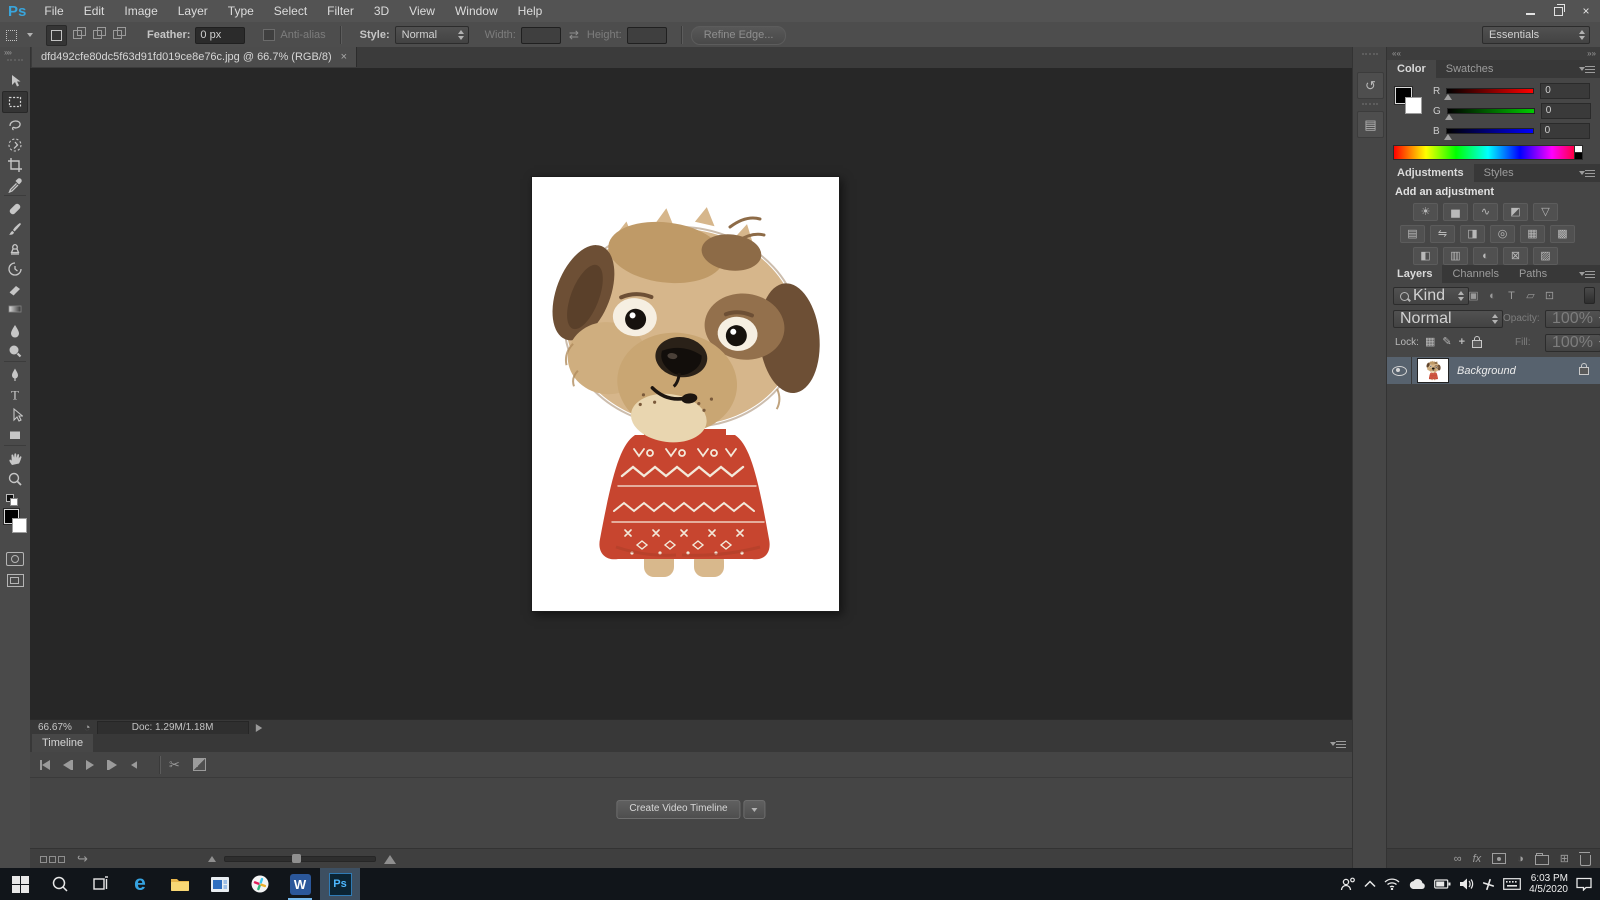 The image size is (1600, 900). I want to click on intersect-selection-mode-button, so click(117, 34).